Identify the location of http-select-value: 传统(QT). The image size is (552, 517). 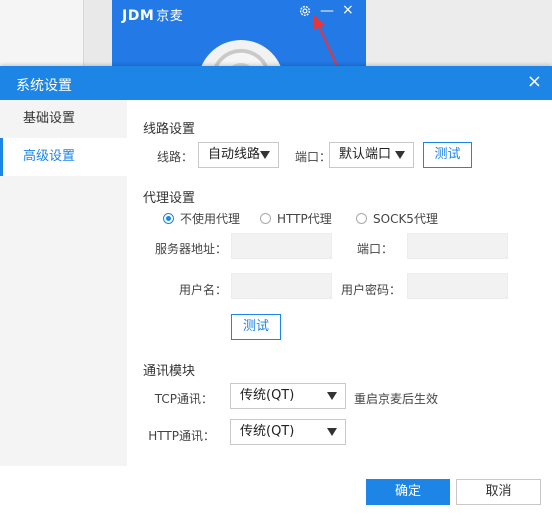
(267, 431).